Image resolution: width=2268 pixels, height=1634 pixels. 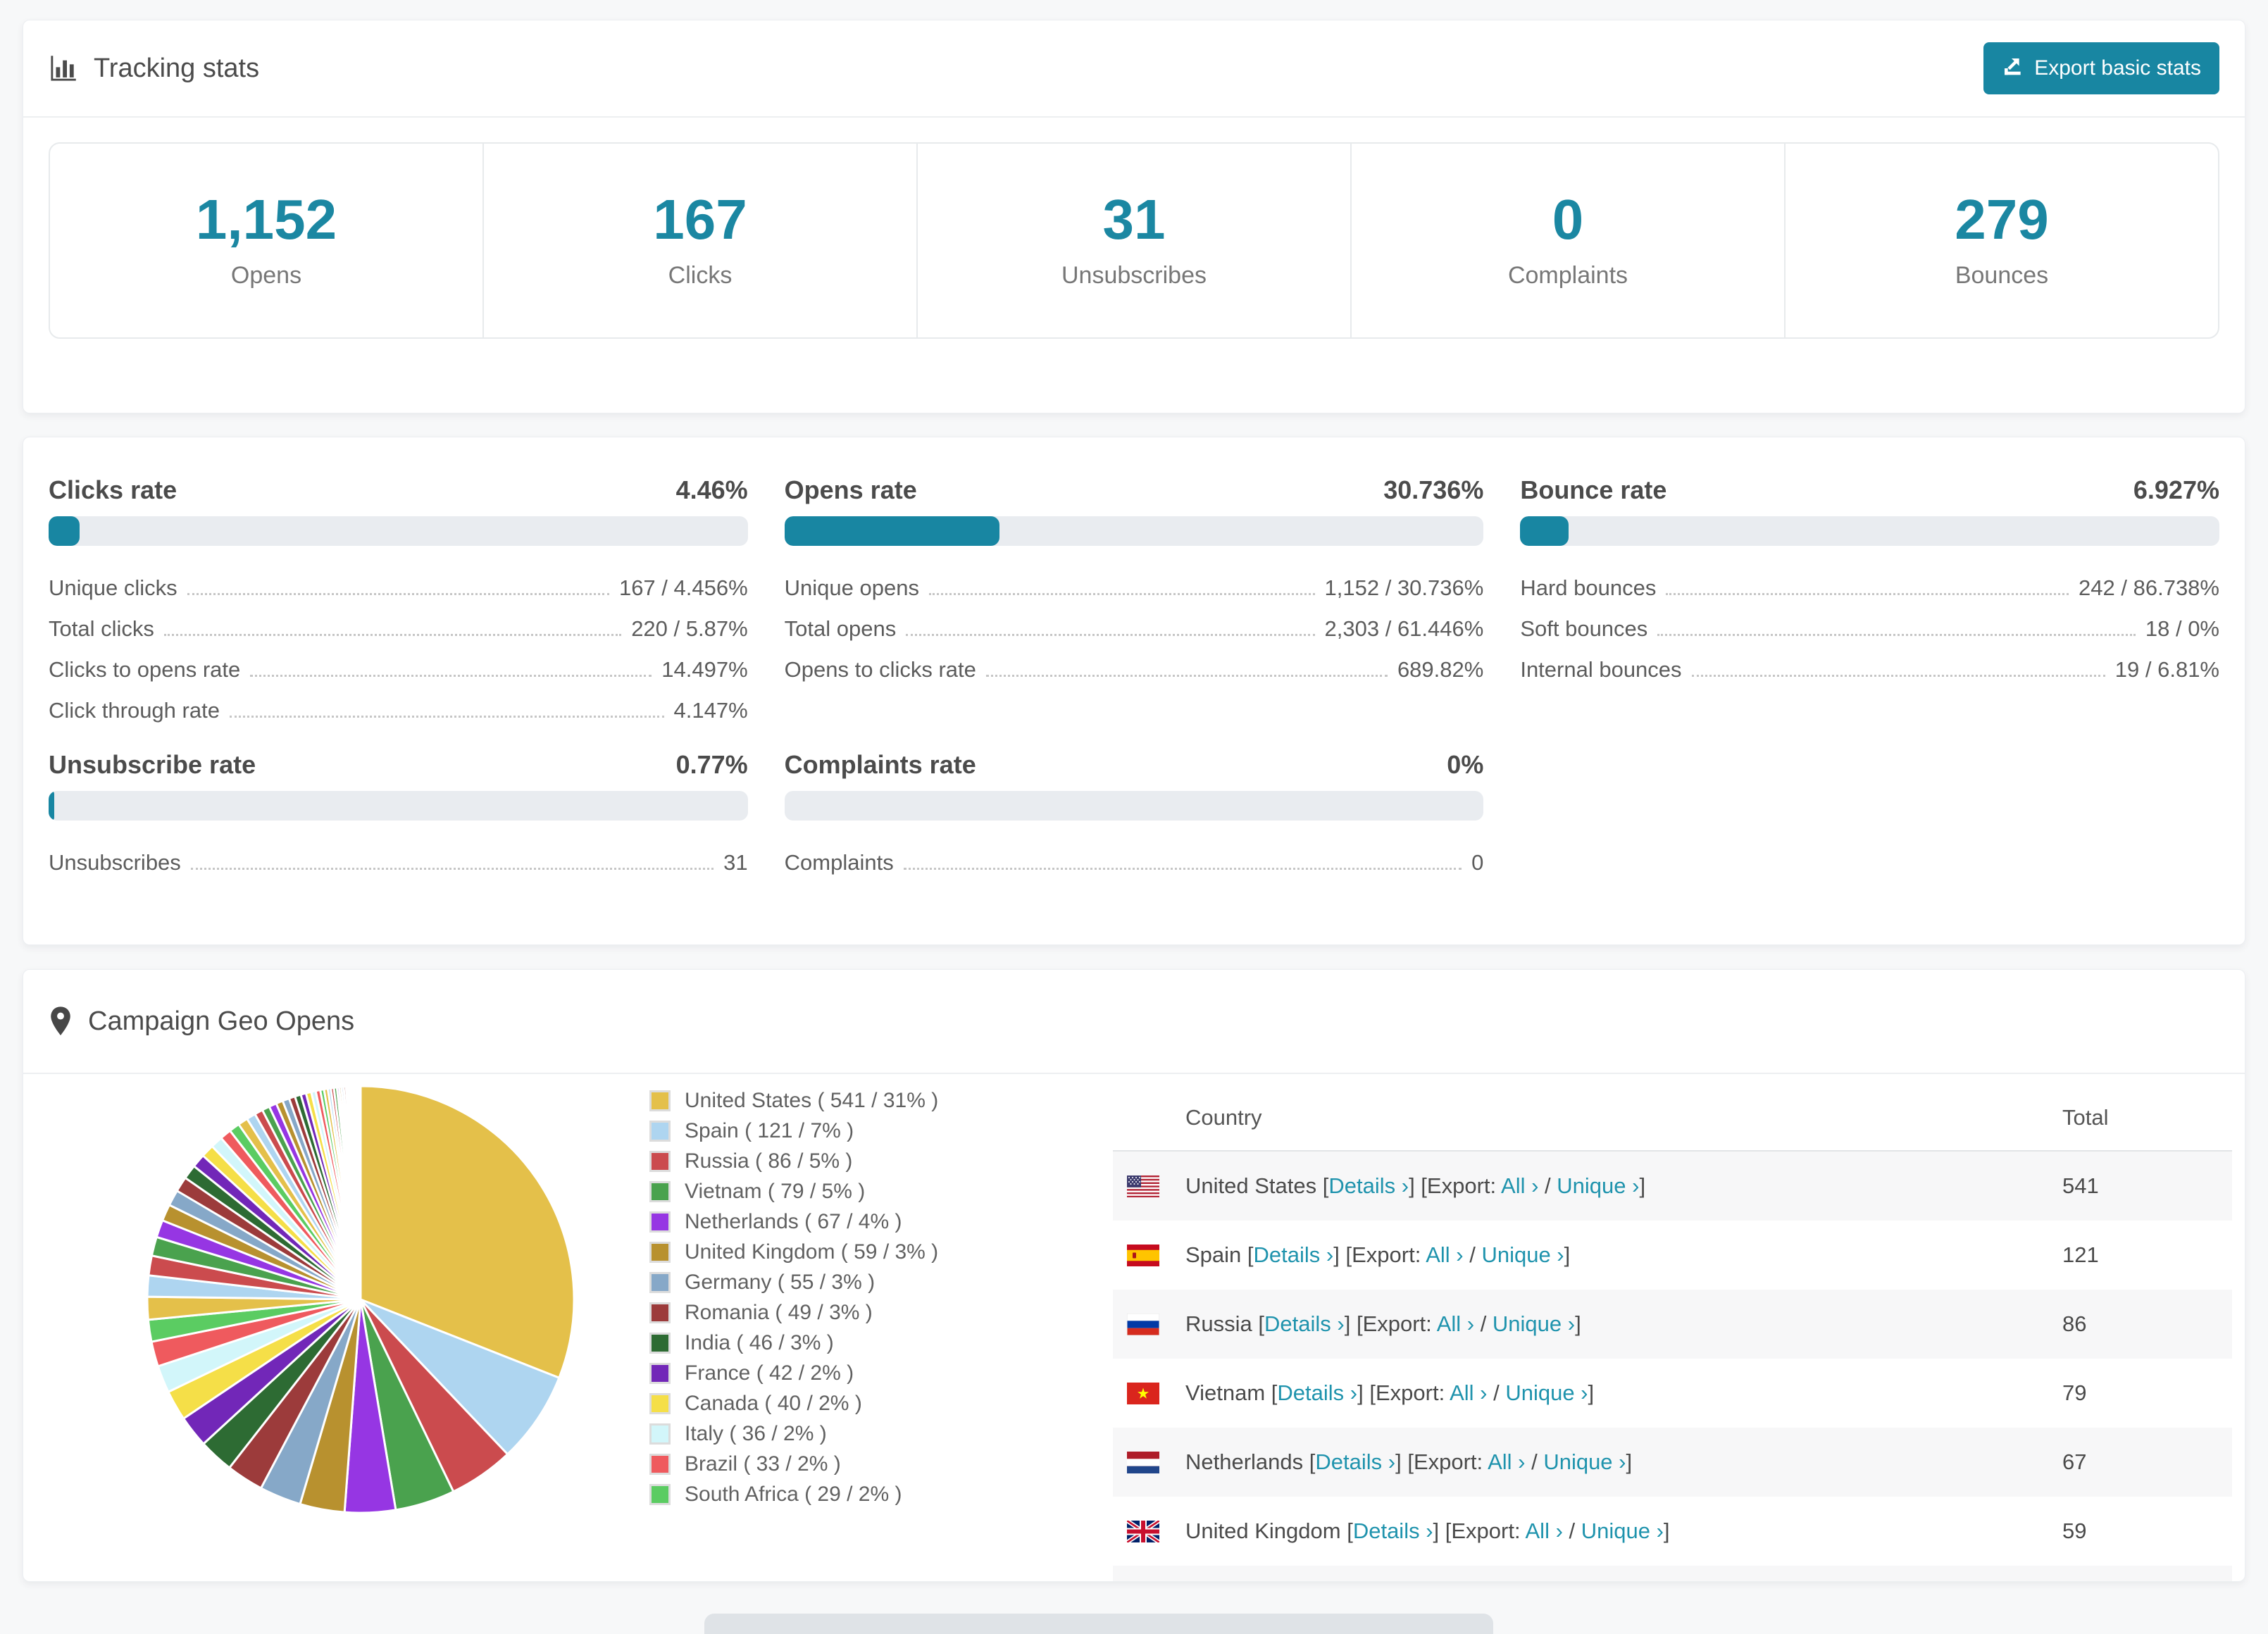 What do you see at coordinates (2013, 68) in the screenshot?
I see `export-icon` at bounding box center [2013, 68].